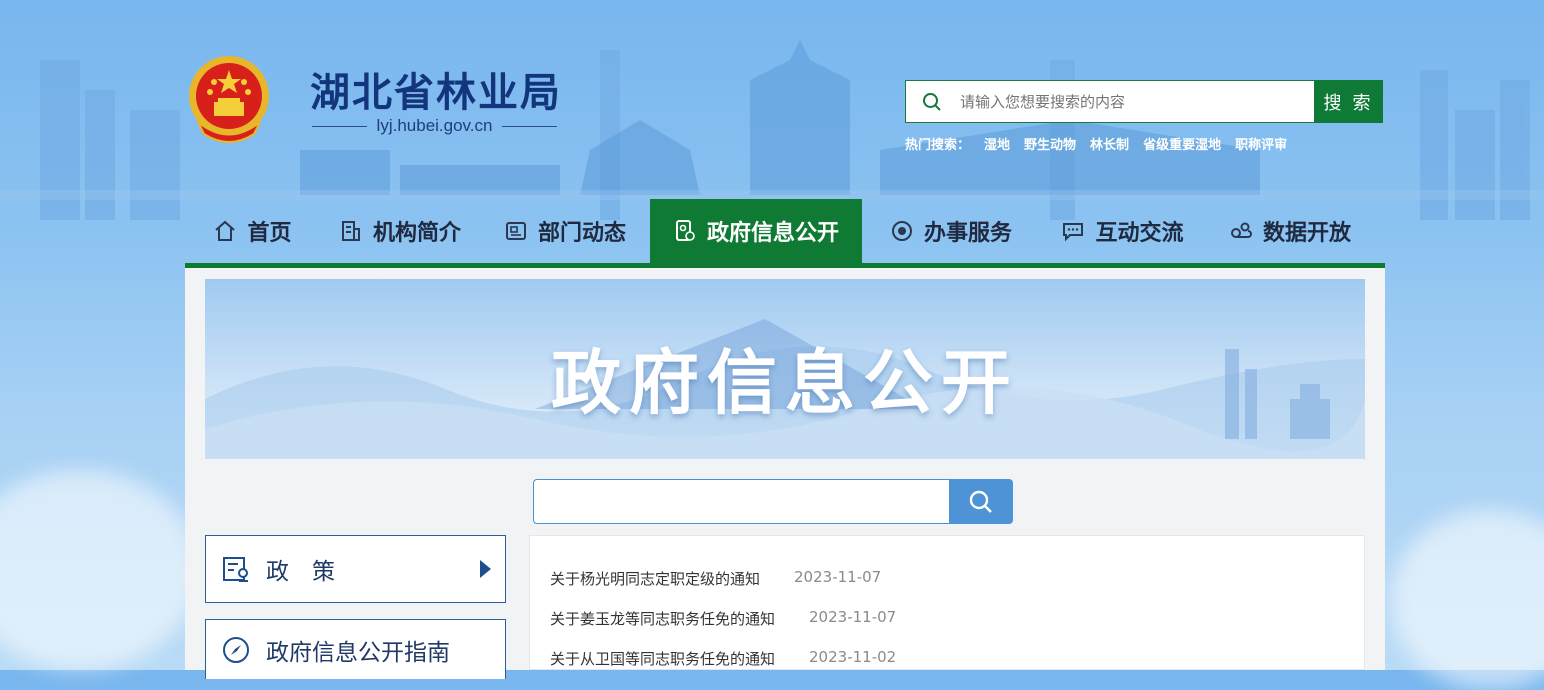 This screenshot has width=1544, height=690. I want to click on top-search-button: 搜 索, so click(1348, 101).